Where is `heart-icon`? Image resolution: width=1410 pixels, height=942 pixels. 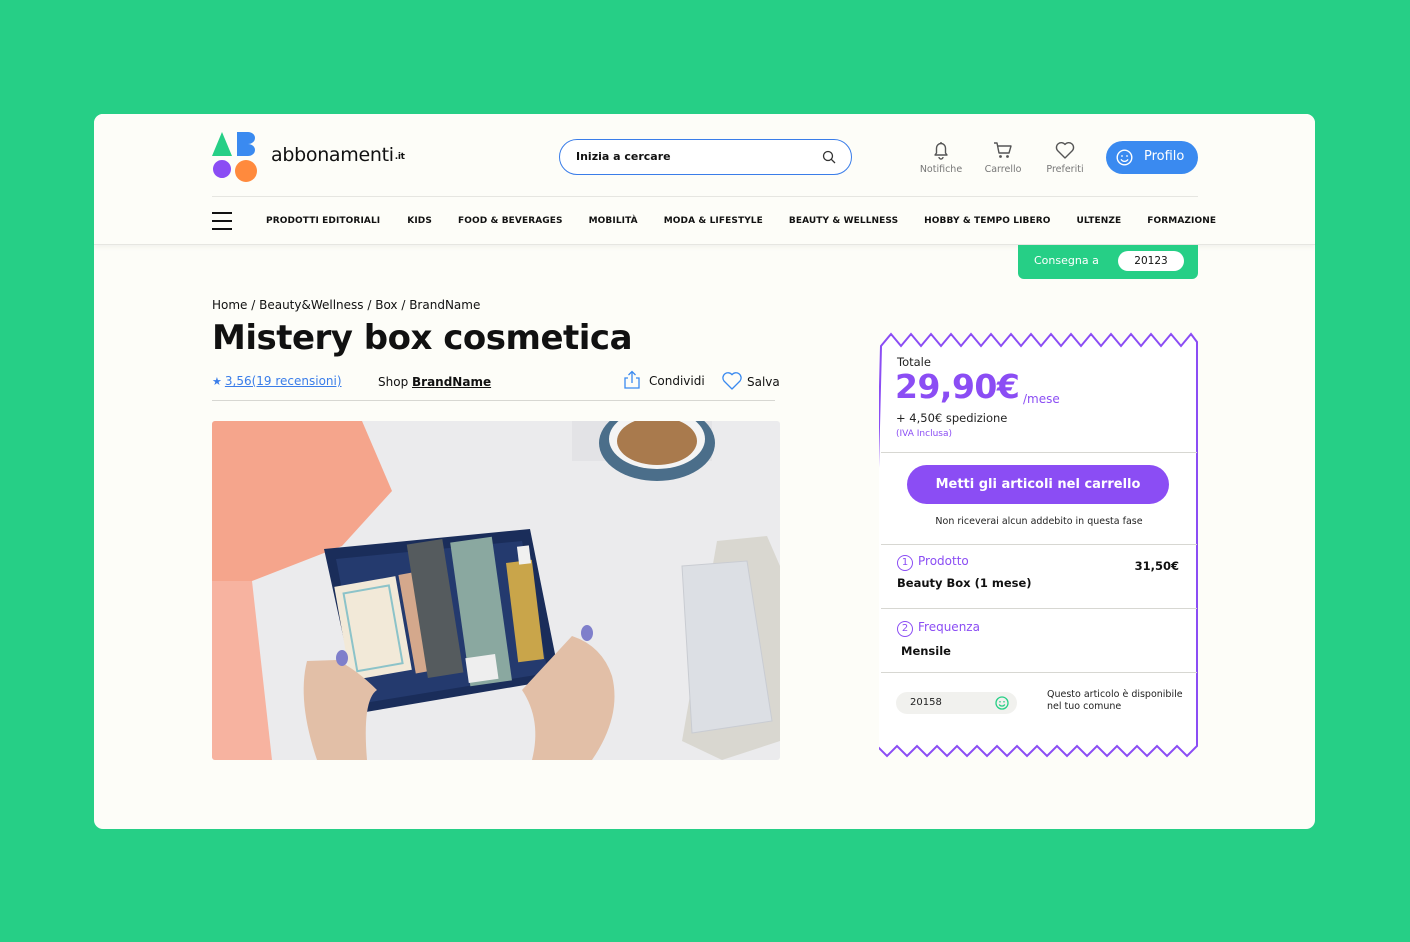 heart-icon is located at coordinates (1065, 150).